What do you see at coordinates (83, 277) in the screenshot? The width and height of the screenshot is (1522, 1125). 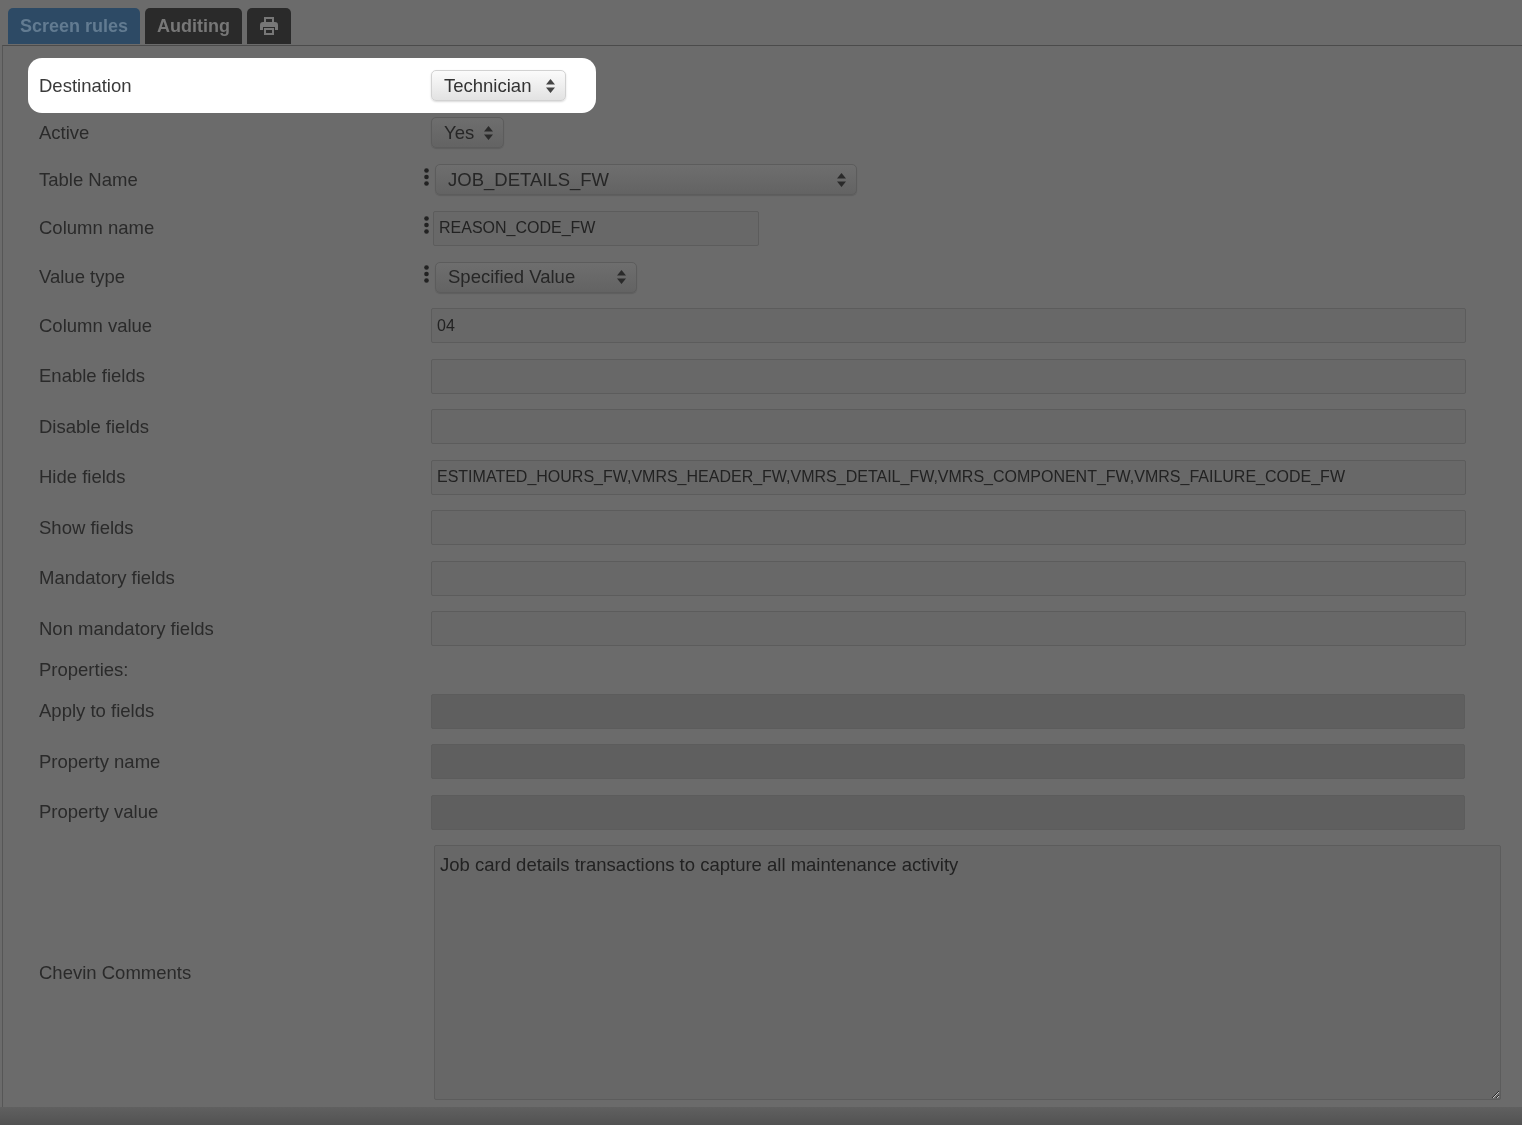 I see `field-label: Value type` at bounding box center [83, 277].